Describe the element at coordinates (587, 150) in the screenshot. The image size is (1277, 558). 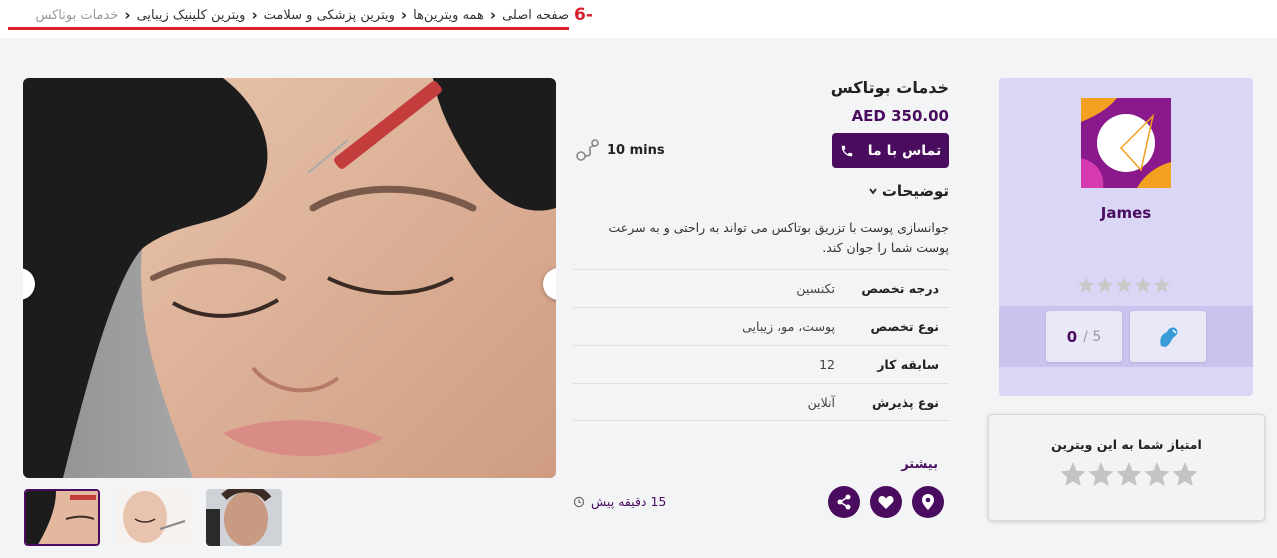
I see `route-icon` at that location.